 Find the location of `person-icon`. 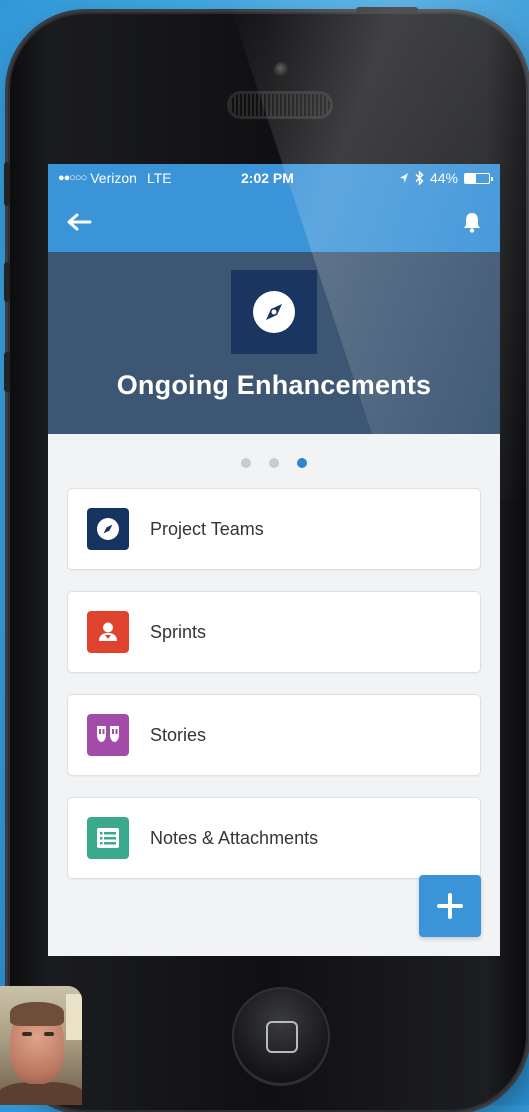

person-icon is located at coordinates (108, 631).